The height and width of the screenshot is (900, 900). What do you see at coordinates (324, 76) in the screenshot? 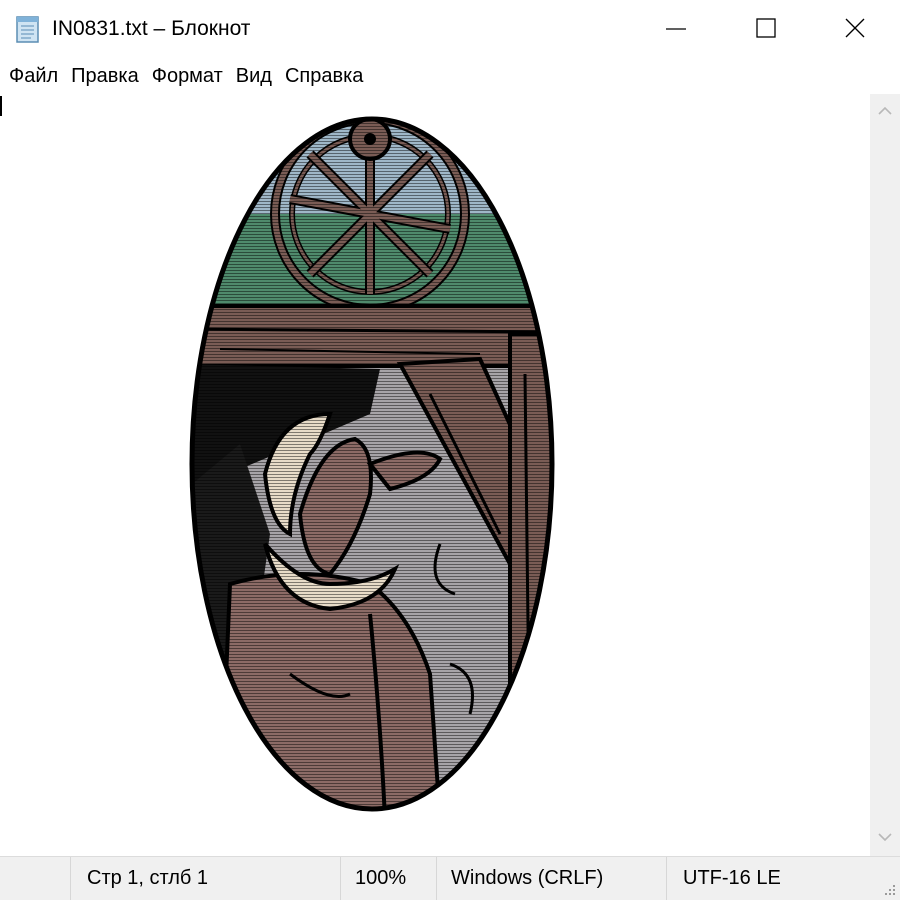
I see `menu-help: Справка` at bounding box center [324, 76].